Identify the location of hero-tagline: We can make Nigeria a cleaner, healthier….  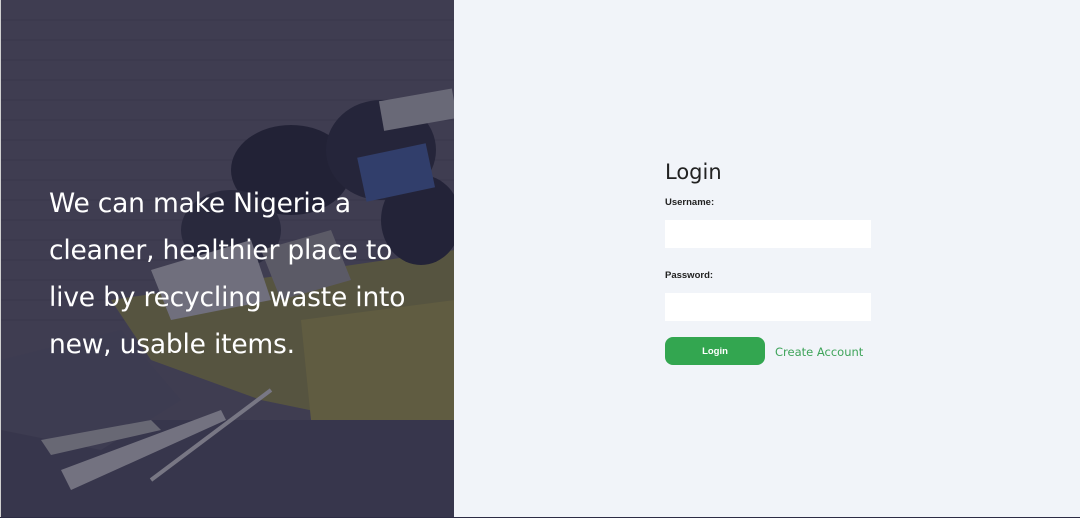
(227, 274).